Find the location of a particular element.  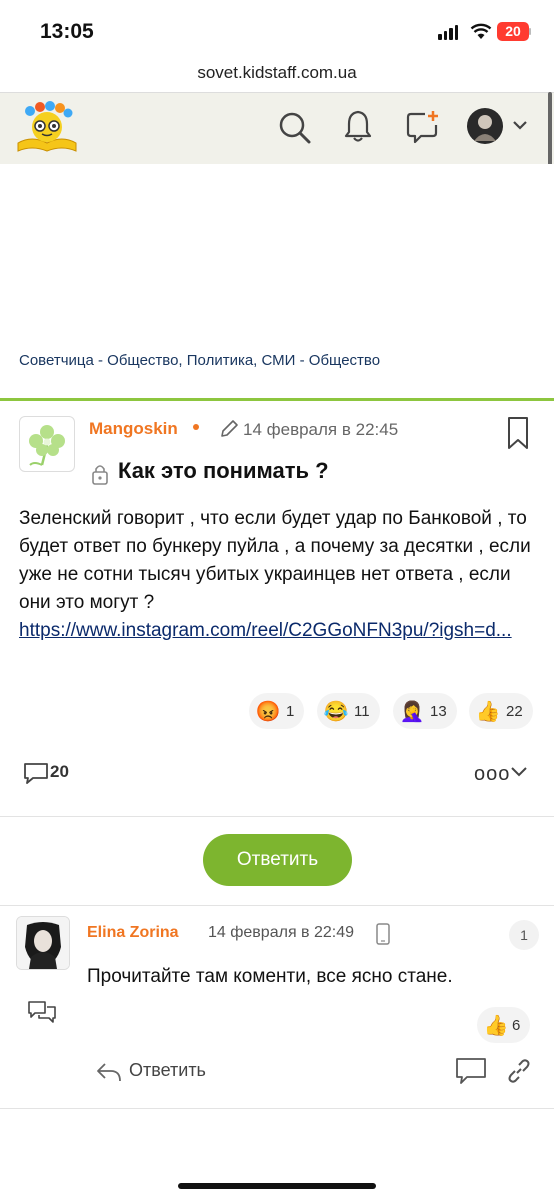

angry-face-icon: 😡 is located at coordinates (268, 711).